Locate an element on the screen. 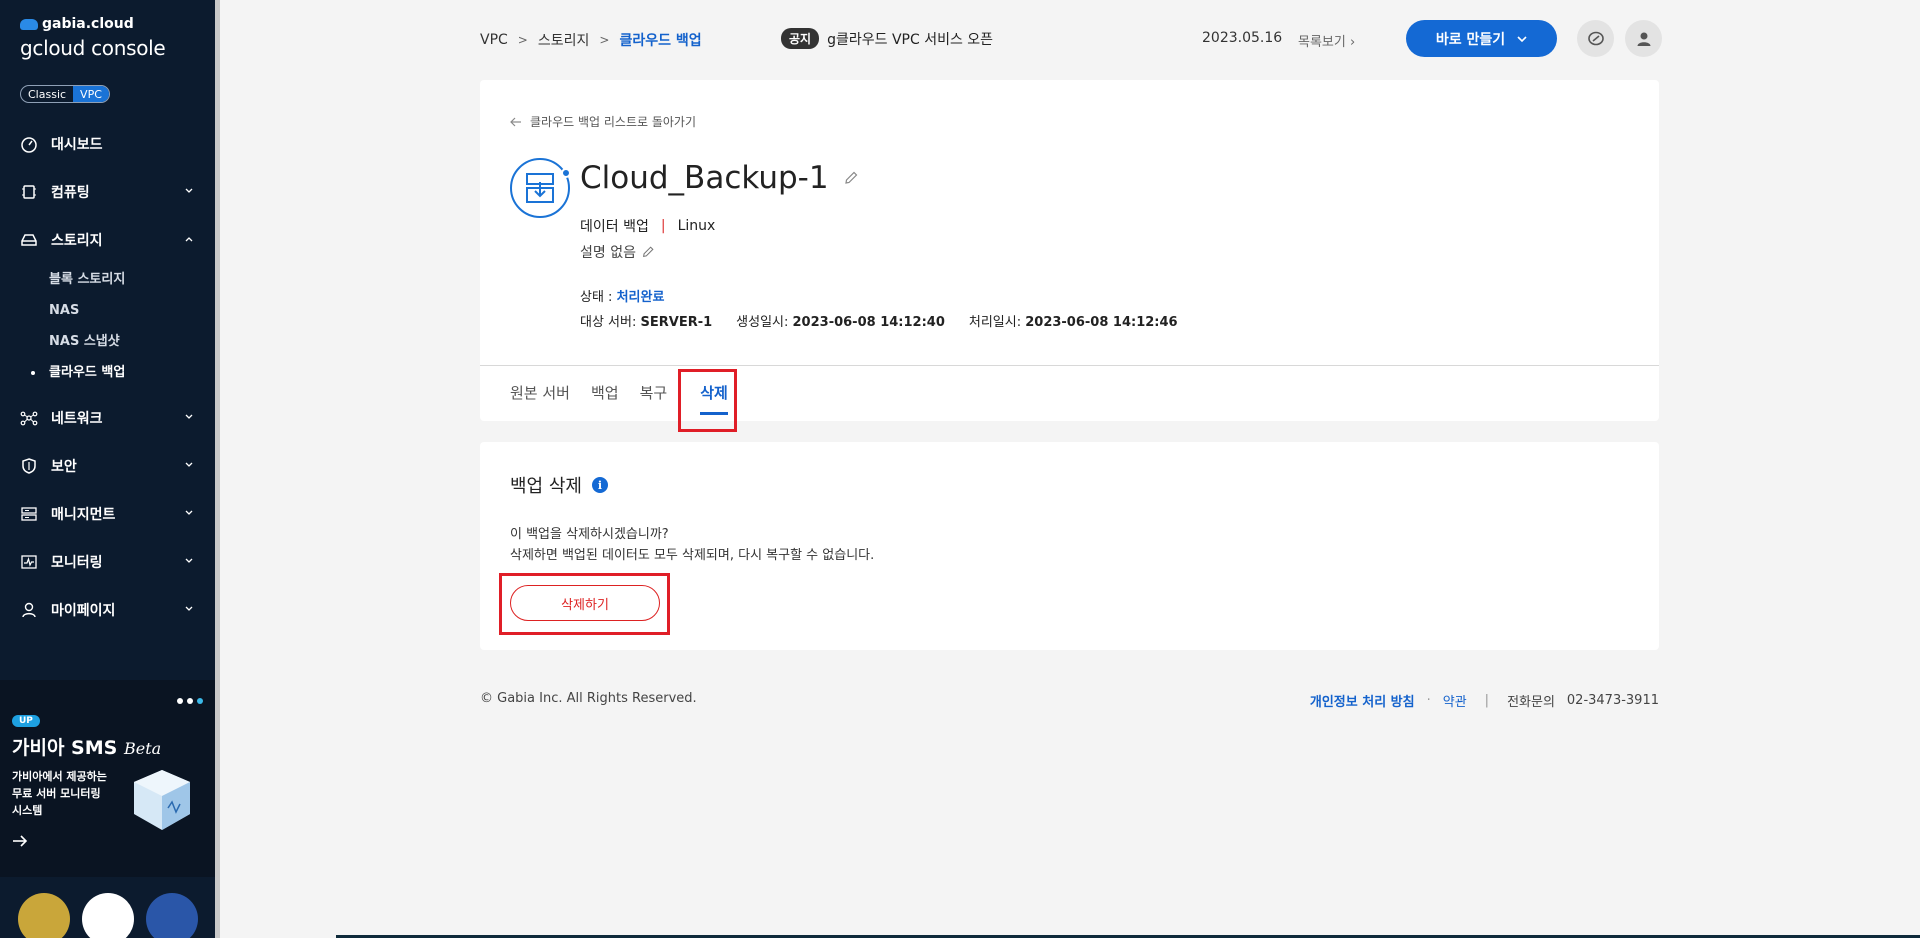 Image resolution: width=1920 pixels, height=938 pixels. description-text: 설명 없음 is located at coordinates (608, 253).